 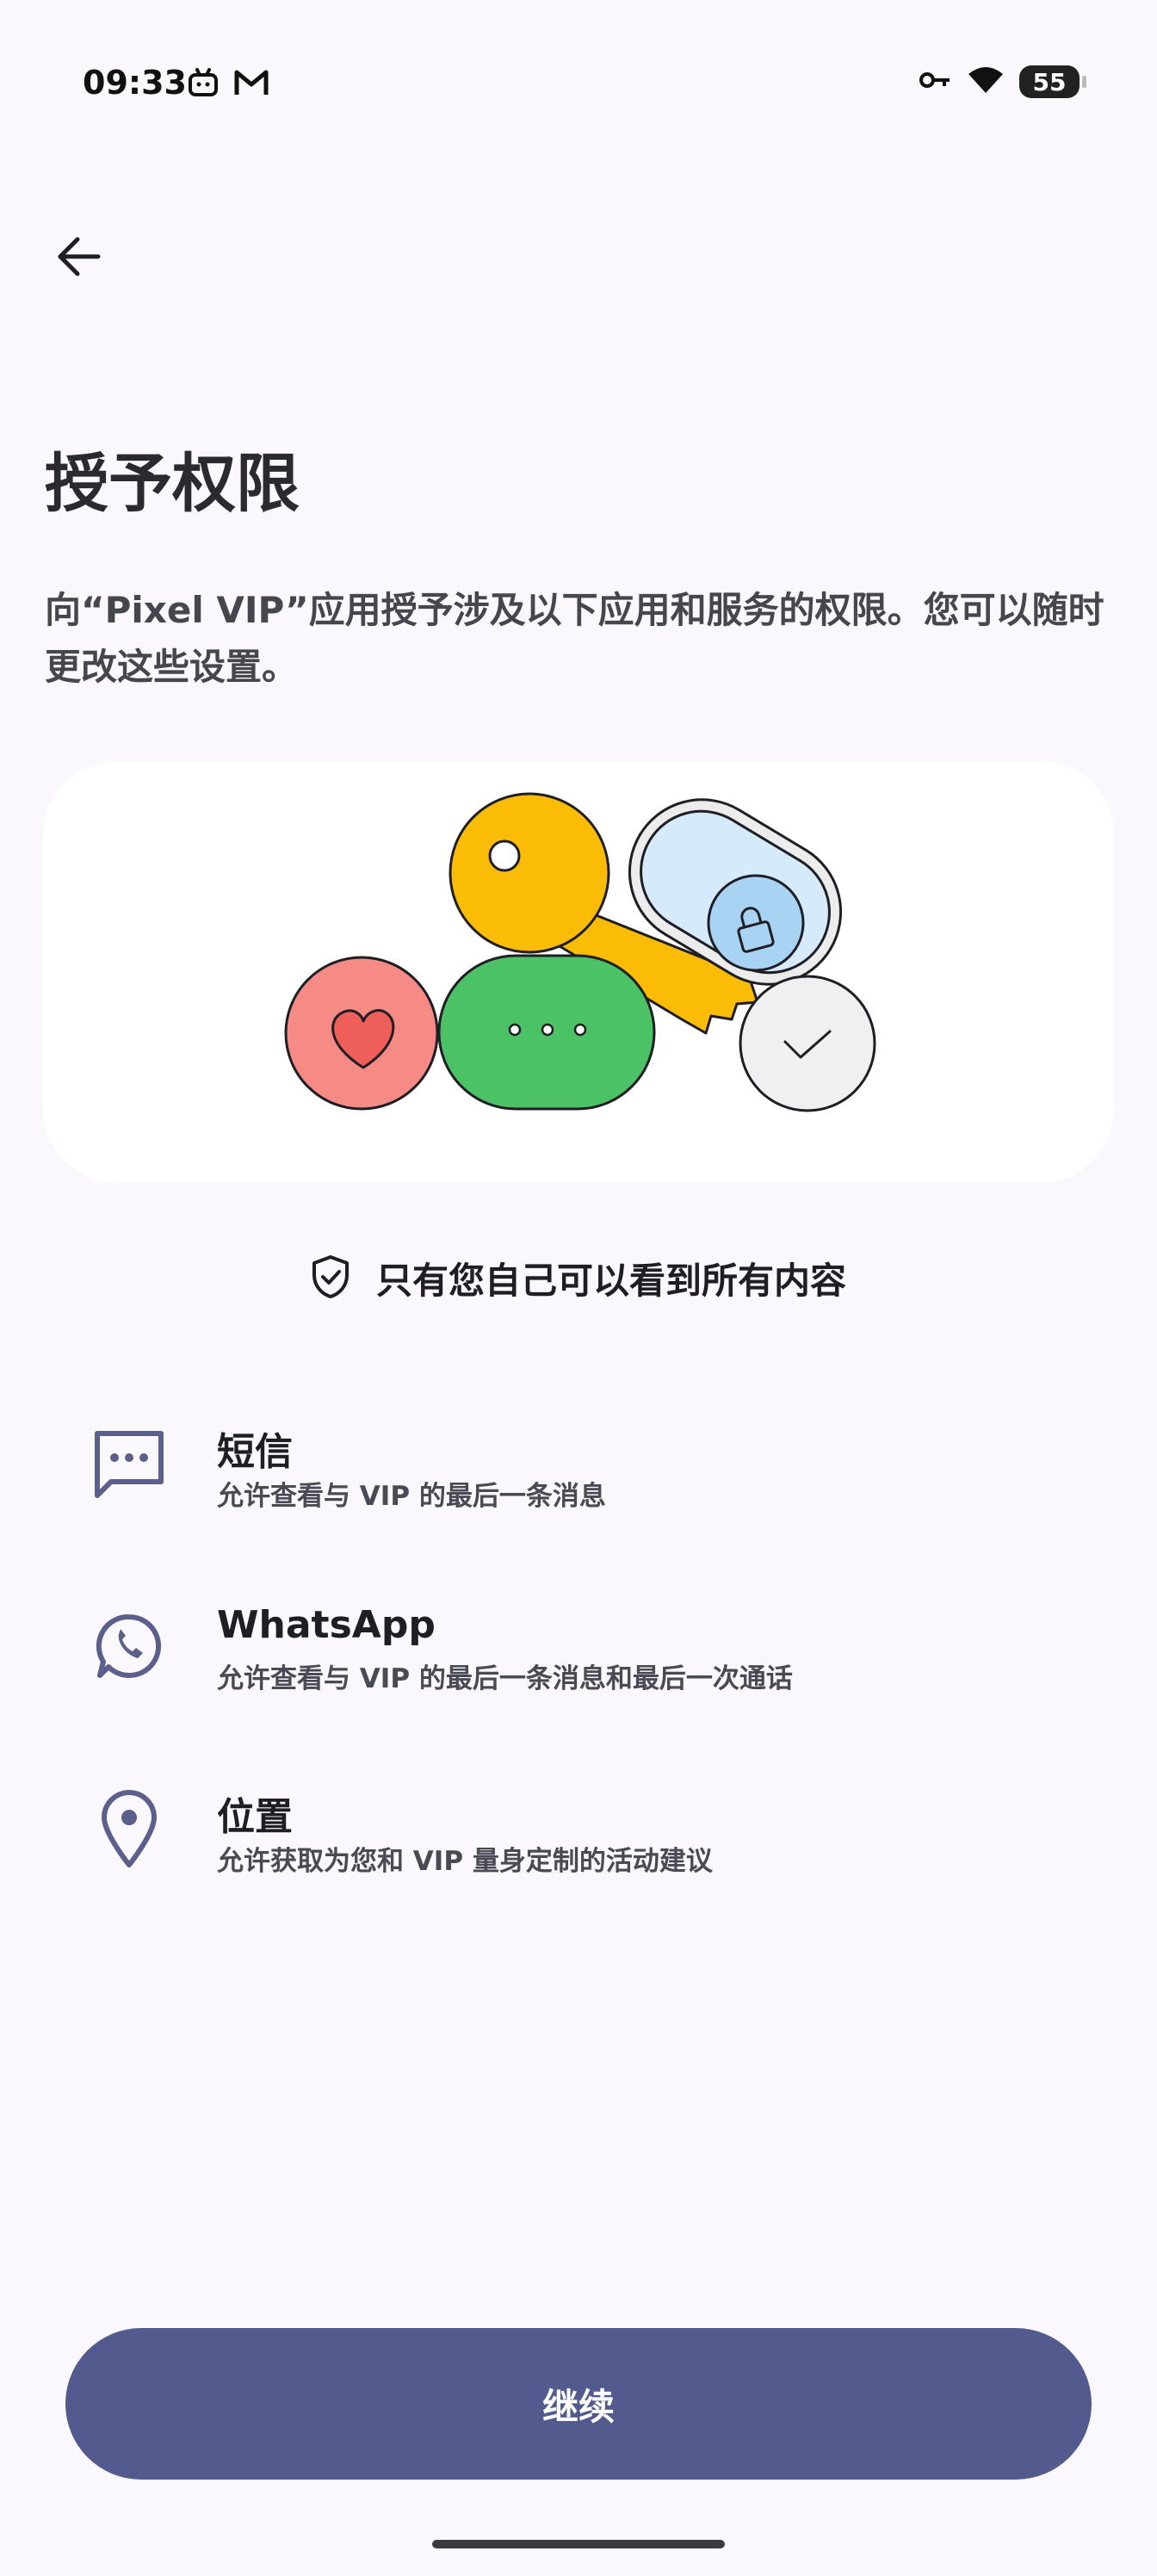 I want to click on privacy-note: 只有您自己可以看到所有内容, so click(x=579, y=1278).